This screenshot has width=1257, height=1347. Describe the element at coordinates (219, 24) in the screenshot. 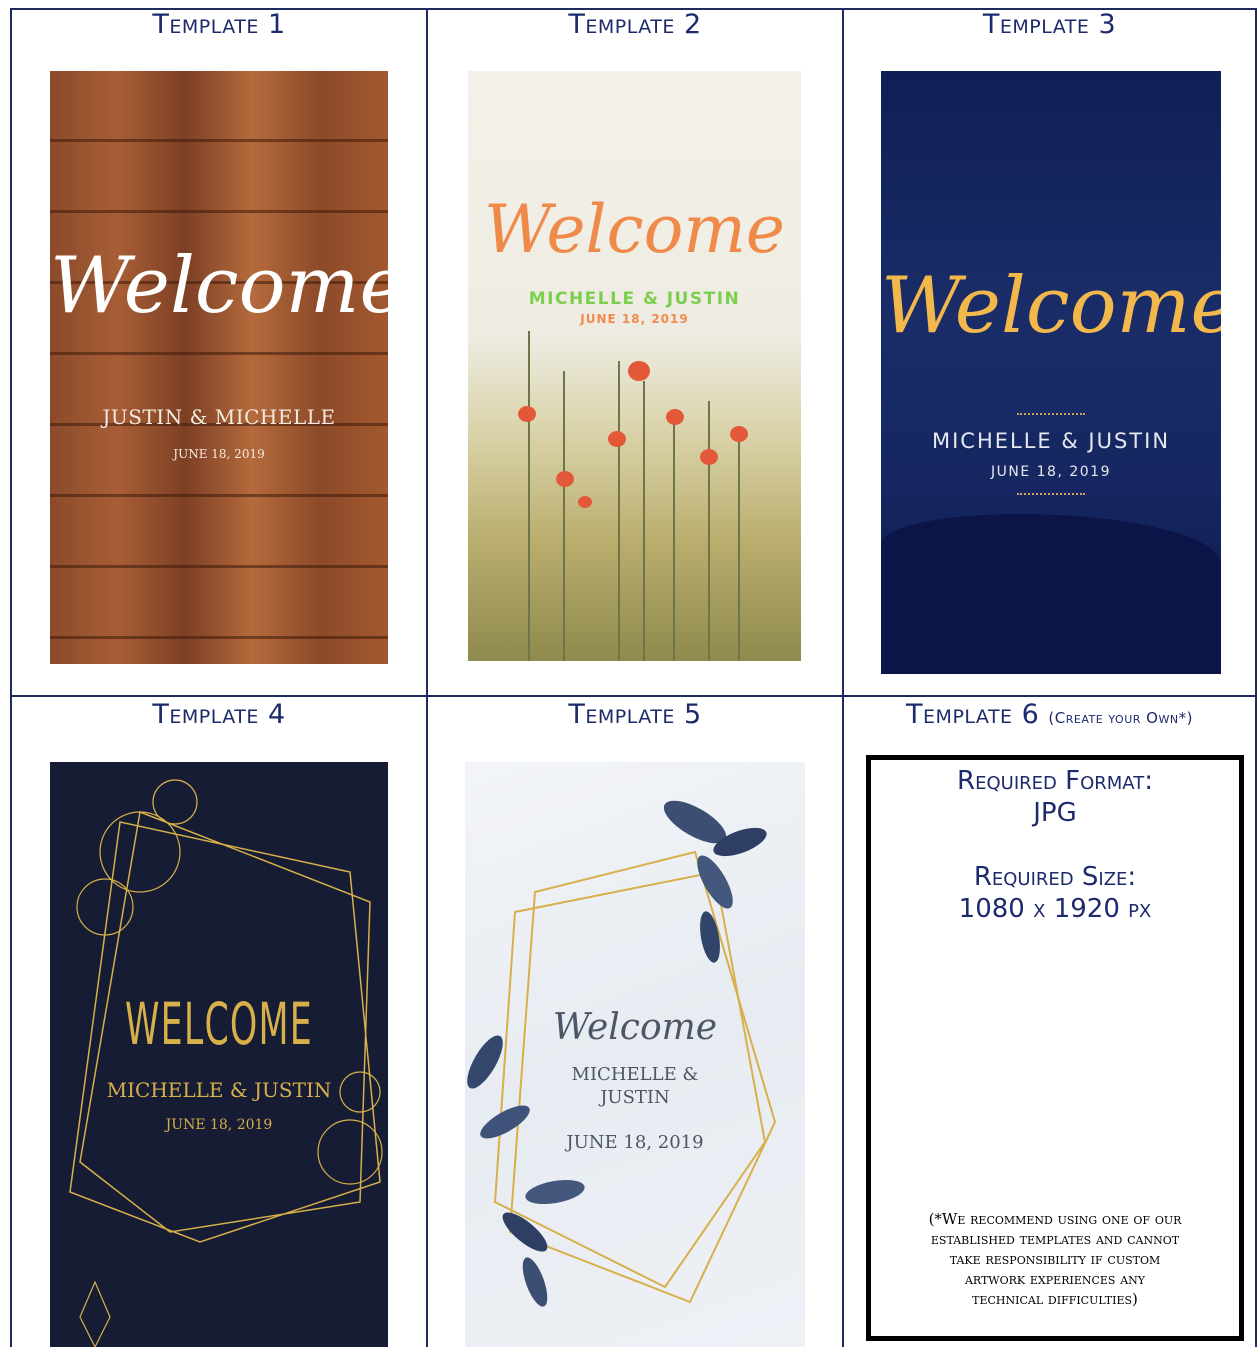

I see `template-1-header: Template 1` at that location.